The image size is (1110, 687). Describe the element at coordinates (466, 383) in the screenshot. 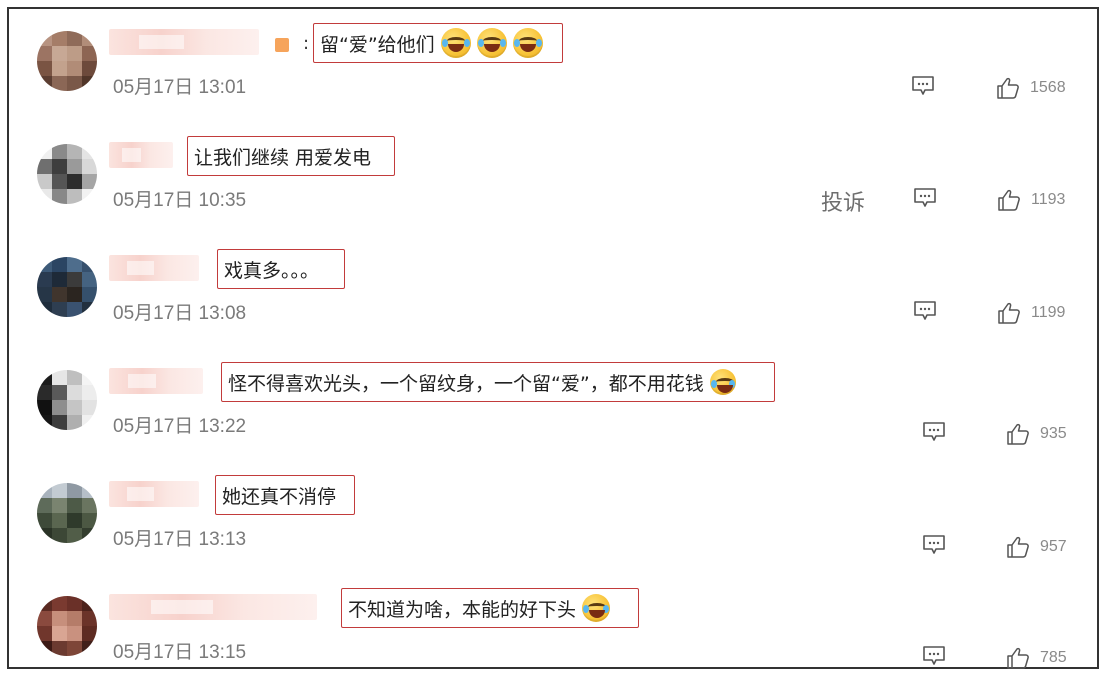

I see `comment-text: 怪不得喜欢光头，一个留纹身，一个留“爱”，都不用花钱` at that location.